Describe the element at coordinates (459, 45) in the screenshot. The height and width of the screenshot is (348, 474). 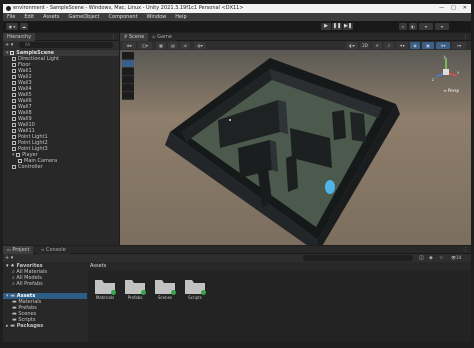
I see `scene-search-button: ⌕▾` at that location.